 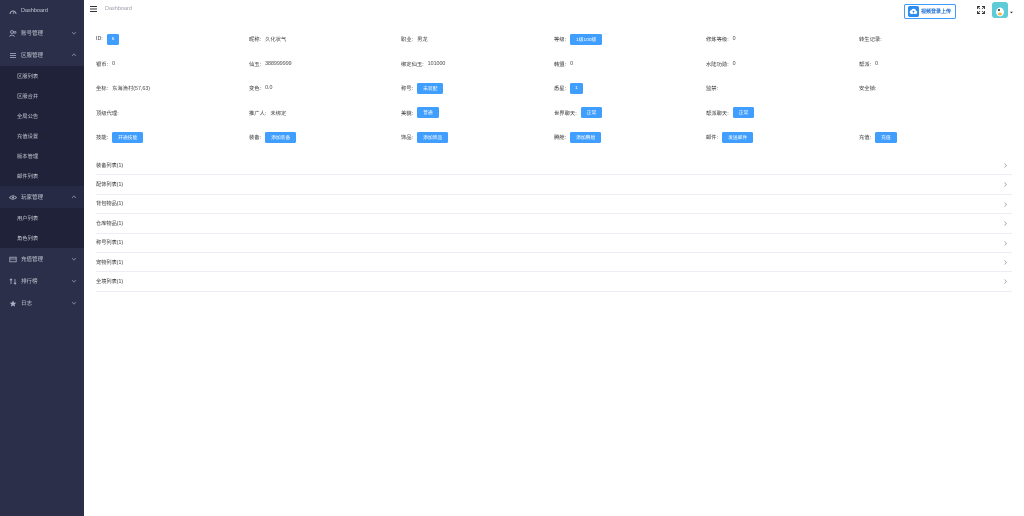 I want to click on collapse-item-pets: 宠物列表(1), so click(x=554, y=263).